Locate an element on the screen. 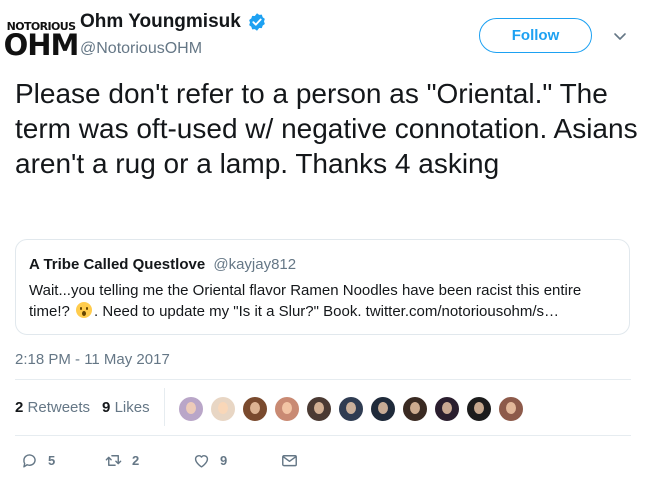  quoted-author-handle: @kayjay812 is located at coordinates (255, 264).